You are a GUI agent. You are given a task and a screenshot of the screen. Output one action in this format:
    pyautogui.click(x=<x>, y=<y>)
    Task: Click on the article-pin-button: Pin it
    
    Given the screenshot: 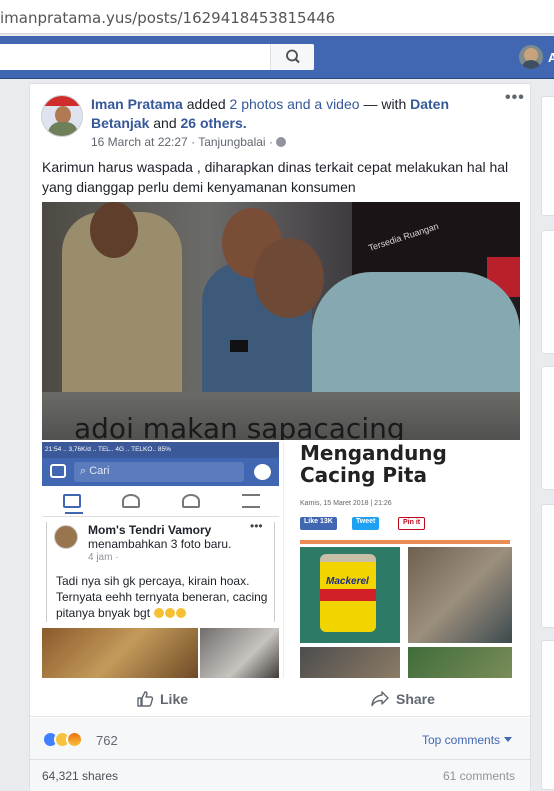 What is the action you would take?
    pyautogui.click(x=412, y=523)
    